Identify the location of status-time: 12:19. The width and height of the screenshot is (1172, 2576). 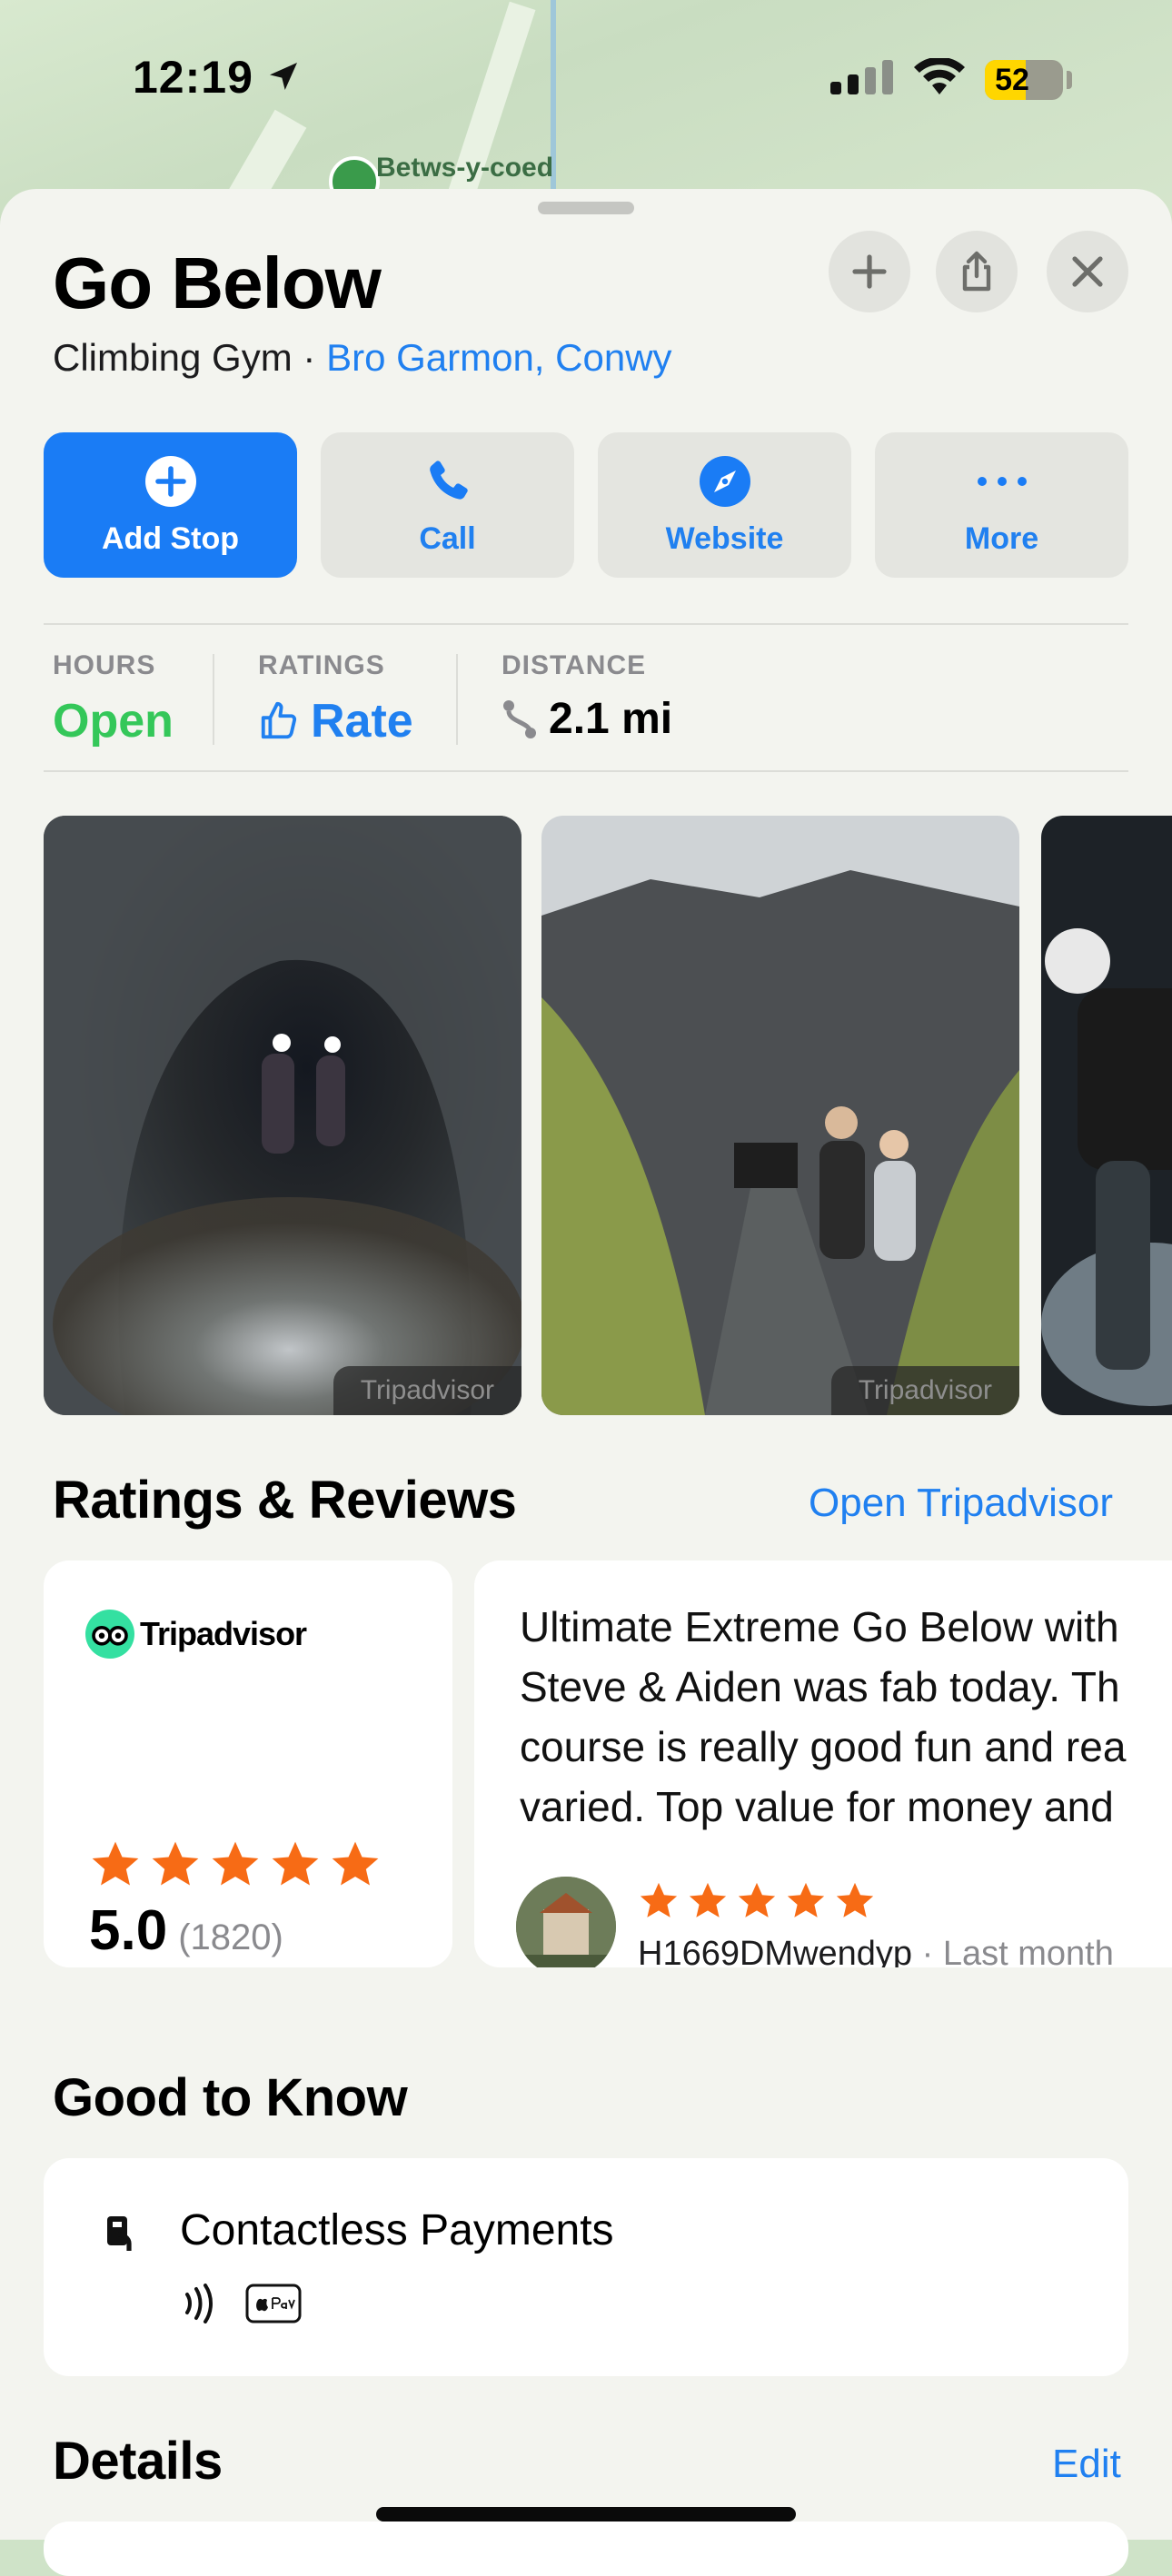
(193, 77).